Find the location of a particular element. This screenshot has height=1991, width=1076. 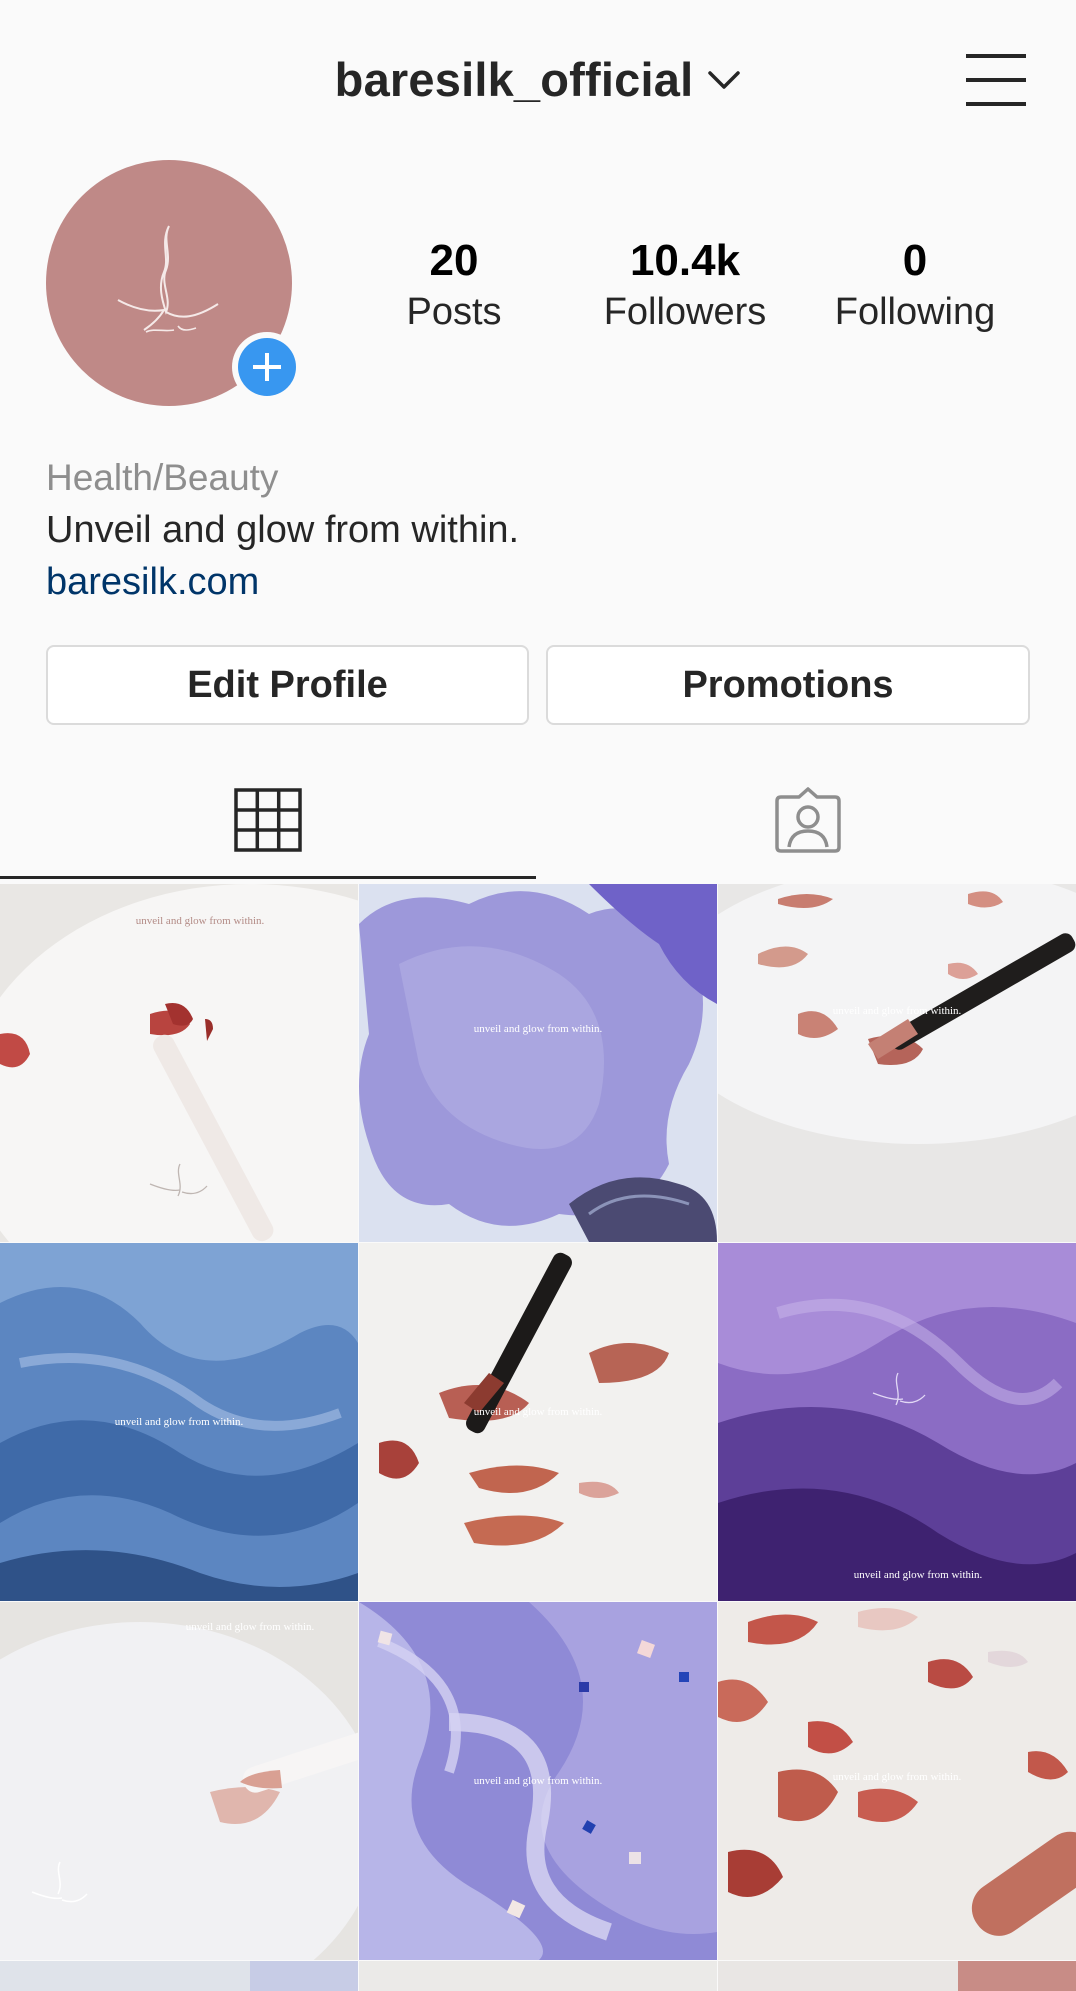

tab-grid is located at coordinates (268, 820).